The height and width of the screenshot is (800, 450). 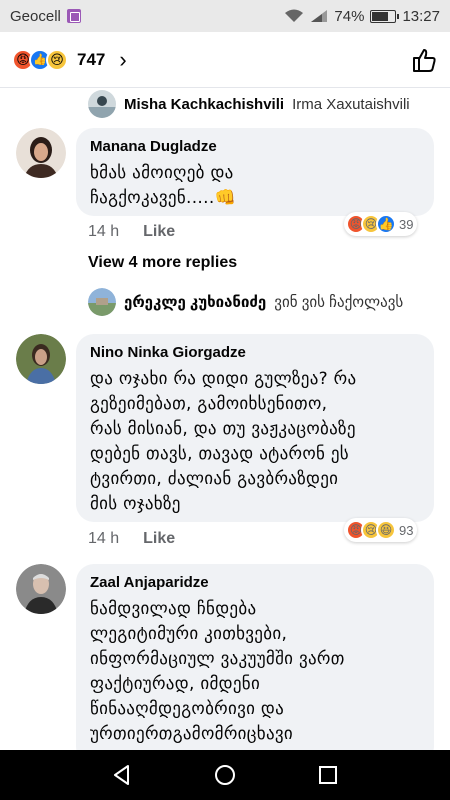 What do you see at coordinates (173, 609) in the screenshot?
I see `comment-line: ნამდვილად ჩნდება` at bounding box center [173, 609].